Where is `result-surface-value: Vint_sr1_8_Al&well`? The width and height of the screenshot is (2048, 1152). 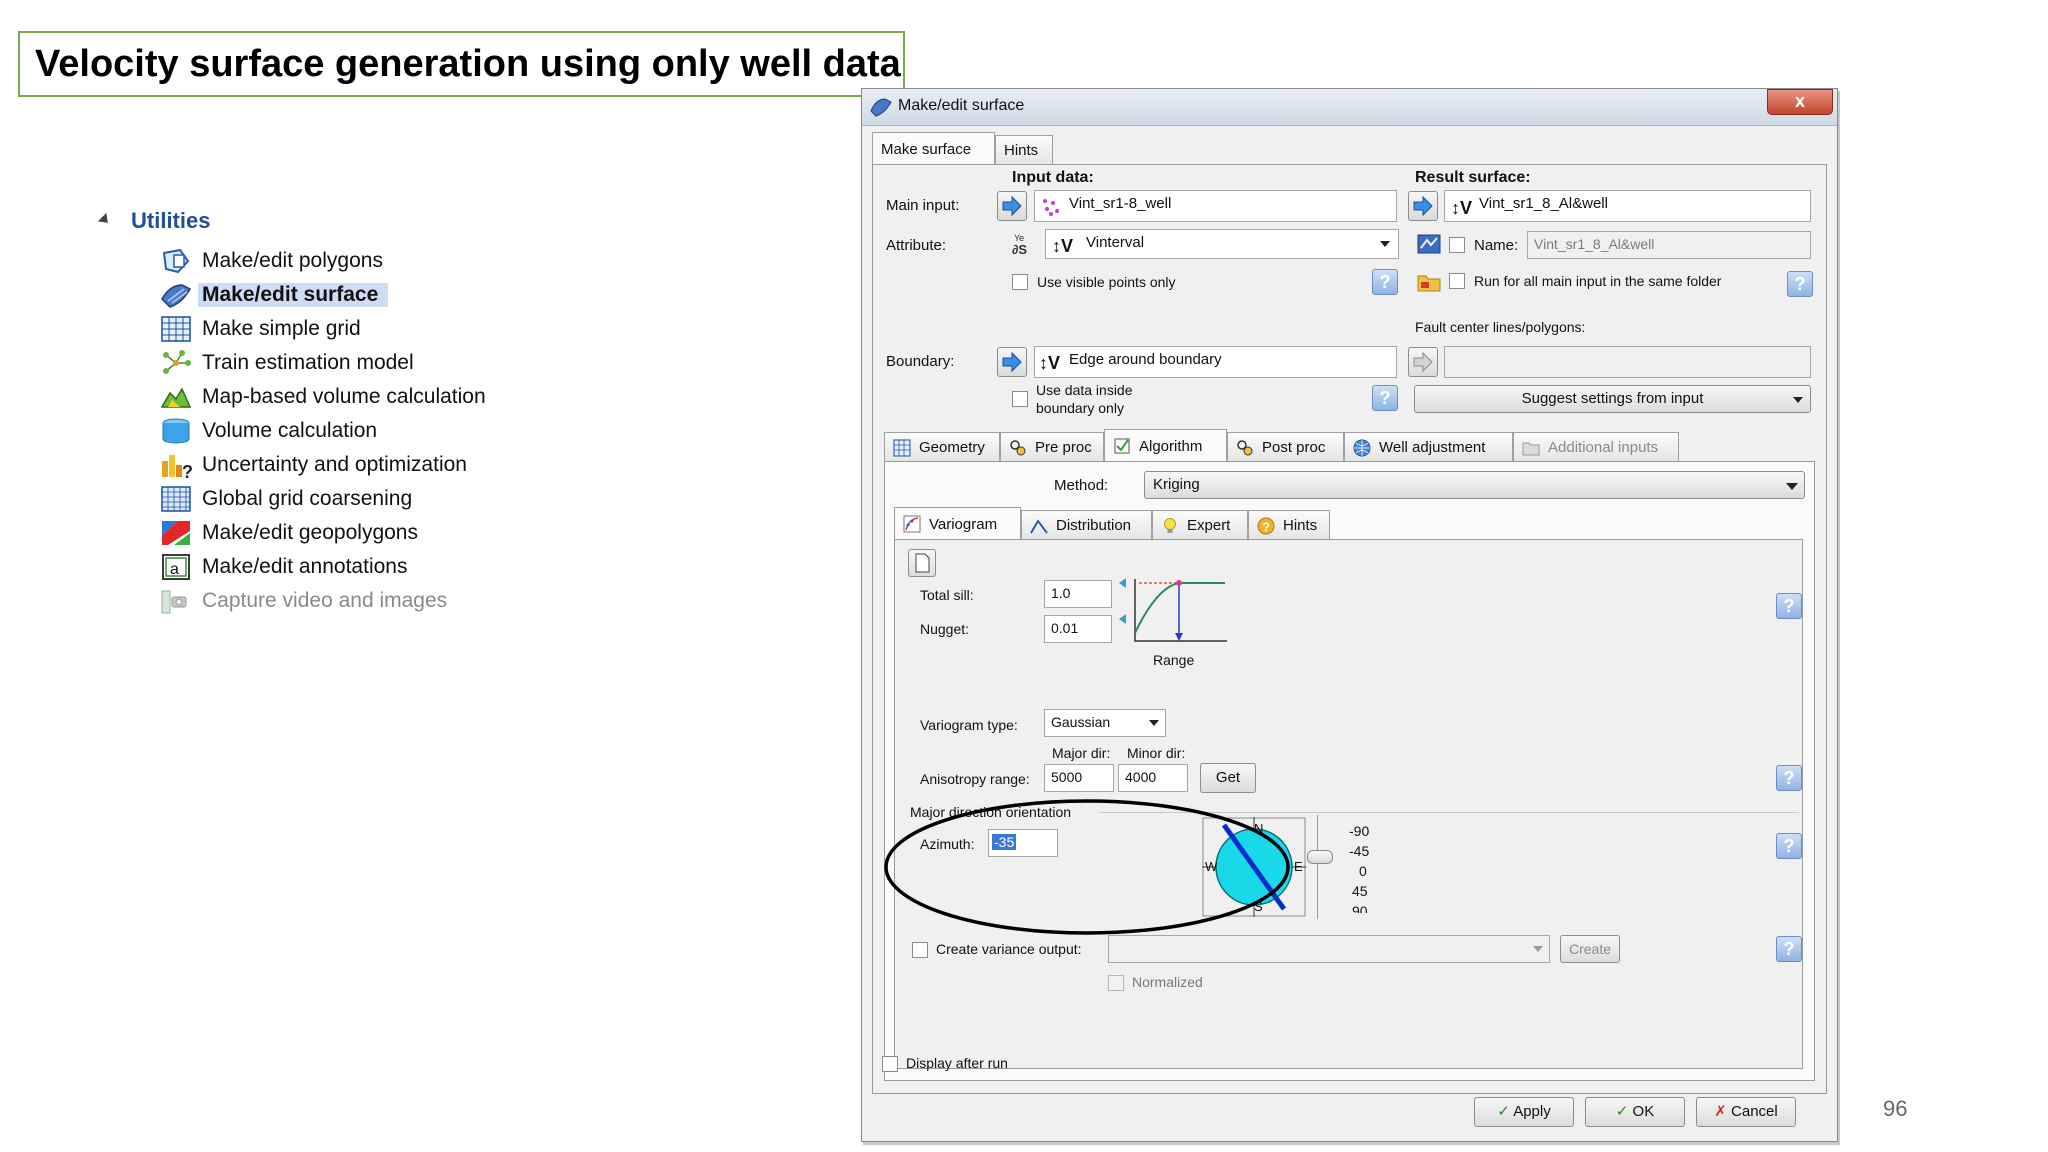 result-surface-value: Vint_sr1_8_Al&well is located at coordinates (1543, 203).